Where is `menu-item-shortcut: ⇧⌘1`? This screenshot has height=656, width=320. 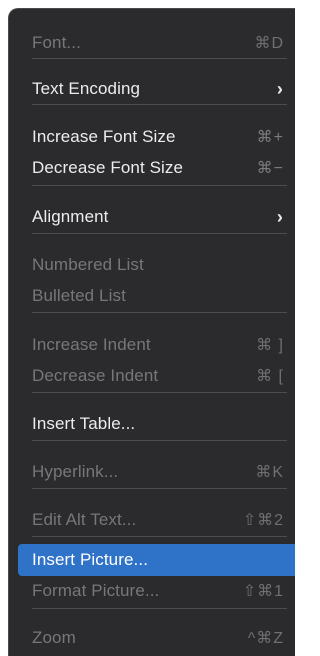 menu-item-shortcut: ⇧⌘1 is located at coordinates (263, 591).